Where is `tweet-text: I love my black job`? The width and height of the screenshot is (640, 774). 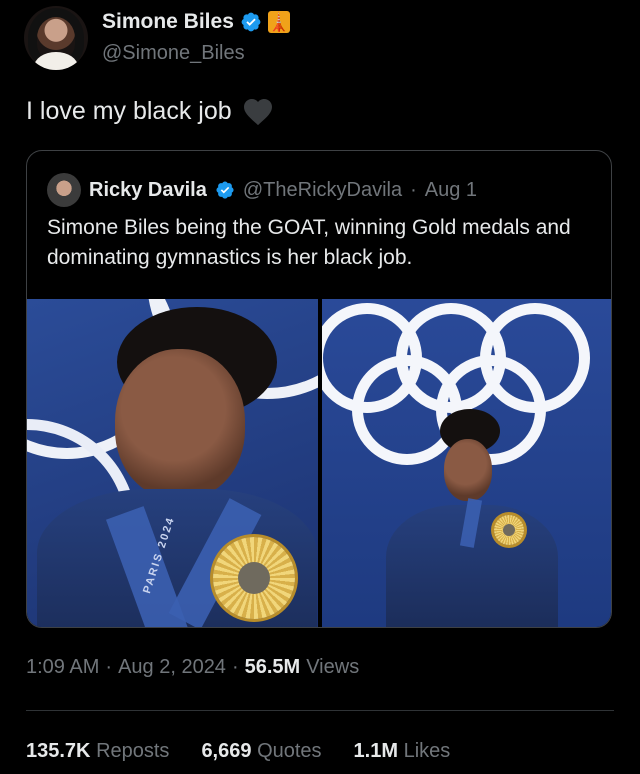
tweet-text: I love my black job is located at coordinates (150, 111).